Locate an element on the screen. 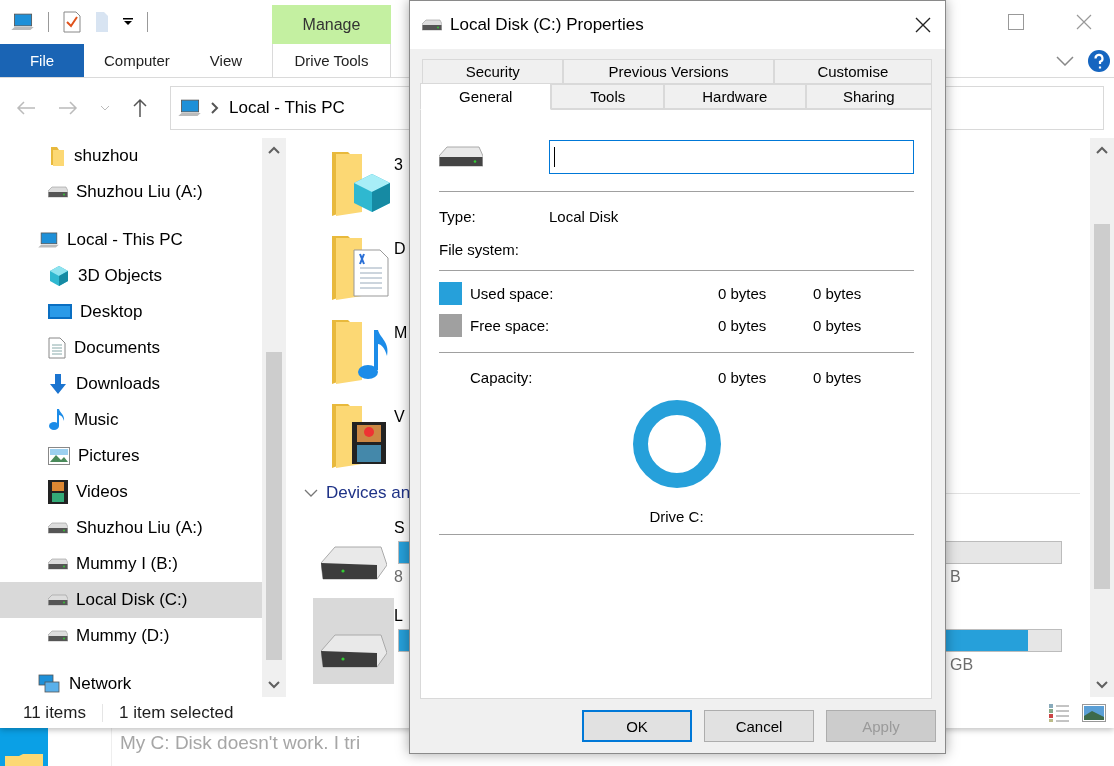 Image resolution: width=1114 pixels, height=766 pixels. capacity-label: Capacity: is located at coordinates (502, 377).